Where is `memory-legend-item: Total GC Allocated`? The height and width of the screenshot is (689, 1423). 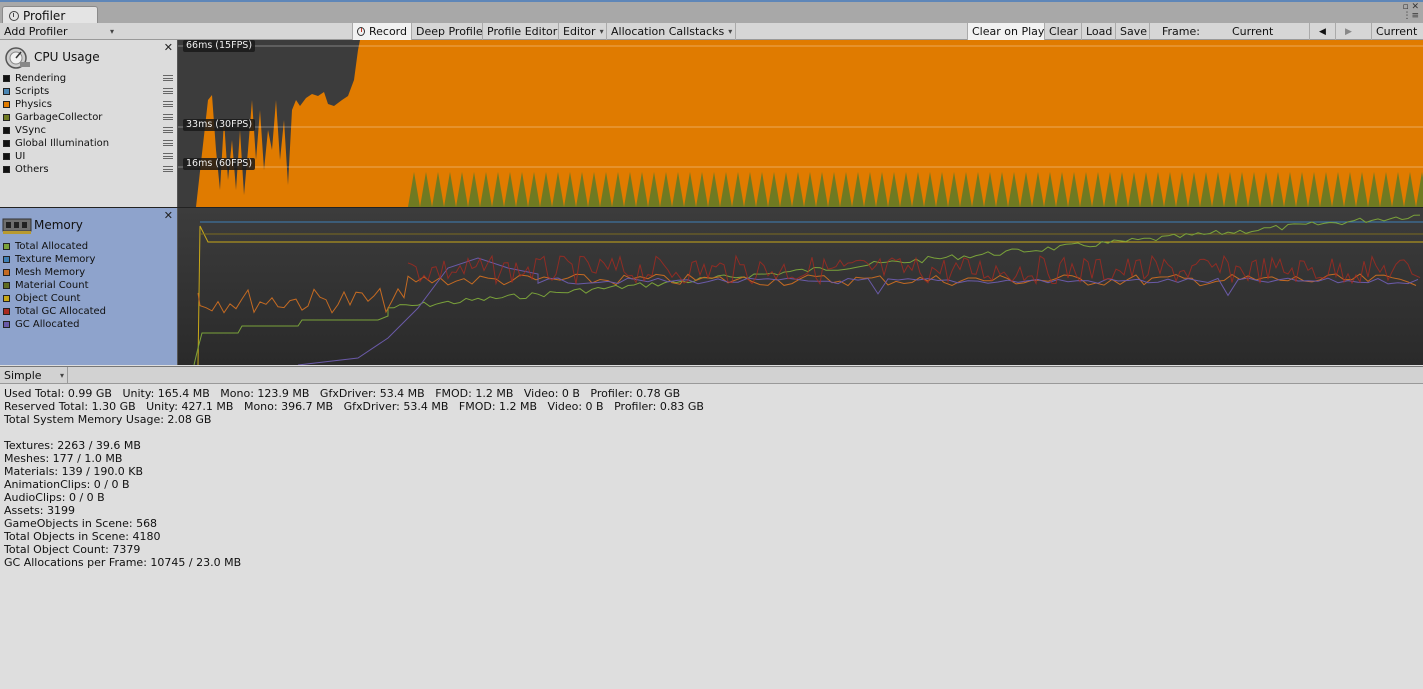
memory-legend-item: Total GC Allocated is located at coordinates (88, 311).